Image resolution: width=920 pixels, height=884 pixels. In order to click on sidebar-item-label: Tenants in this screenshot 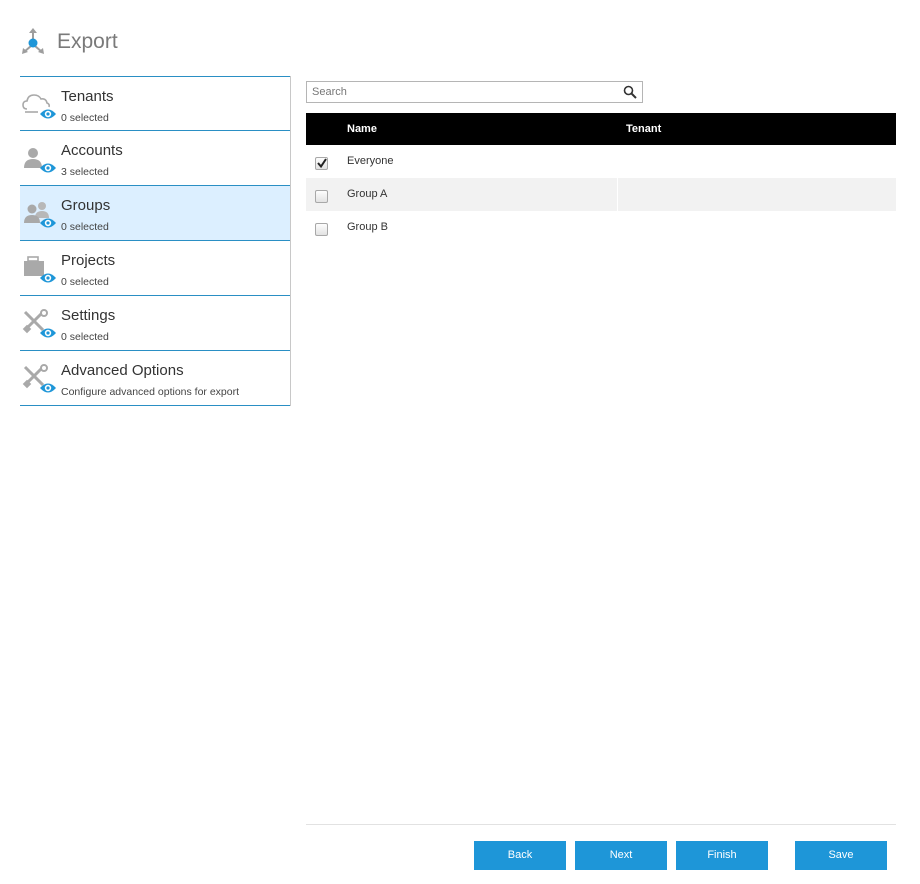, I will do `click(87, 96)`.